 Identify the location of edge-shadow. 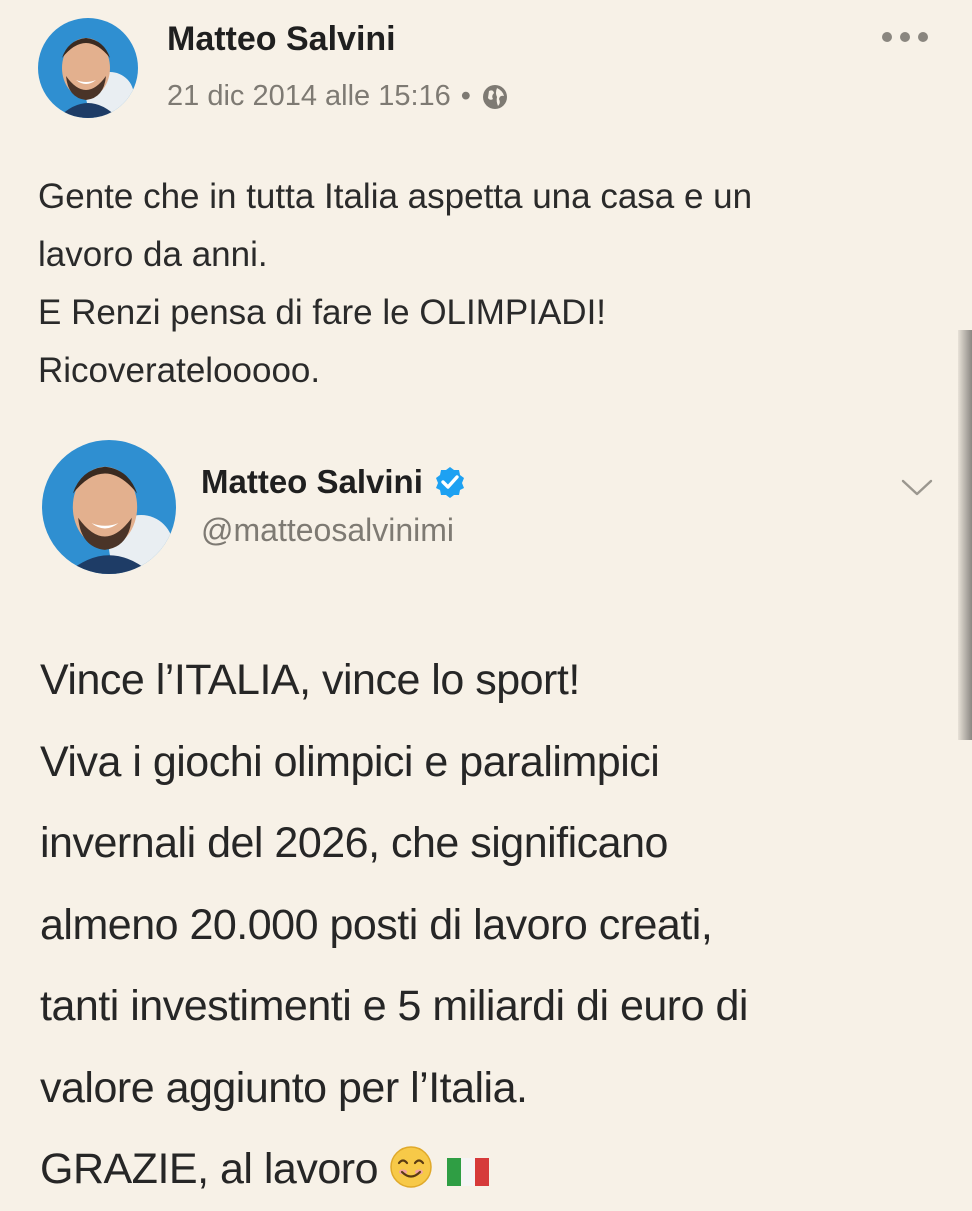
(965, 535).